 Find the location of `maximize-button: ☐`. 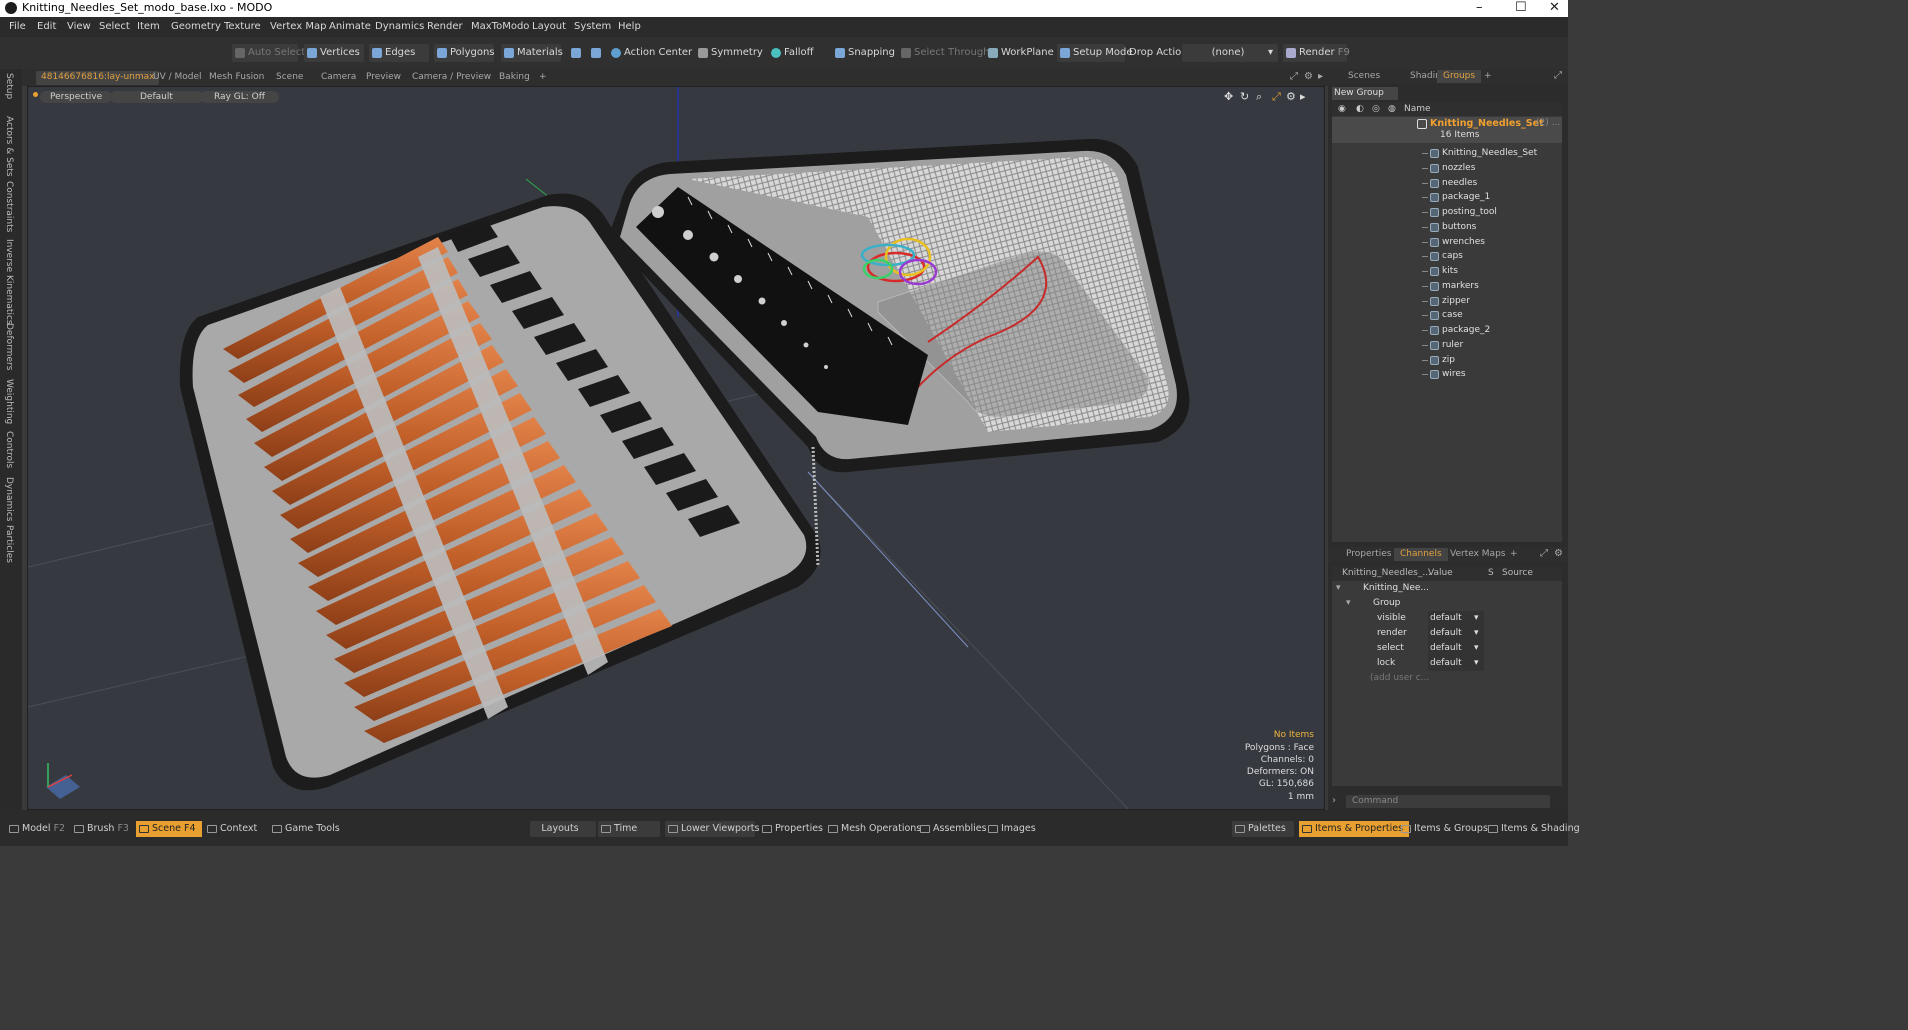

maximize-button: ☐ is located at coordinates (1521, 7).